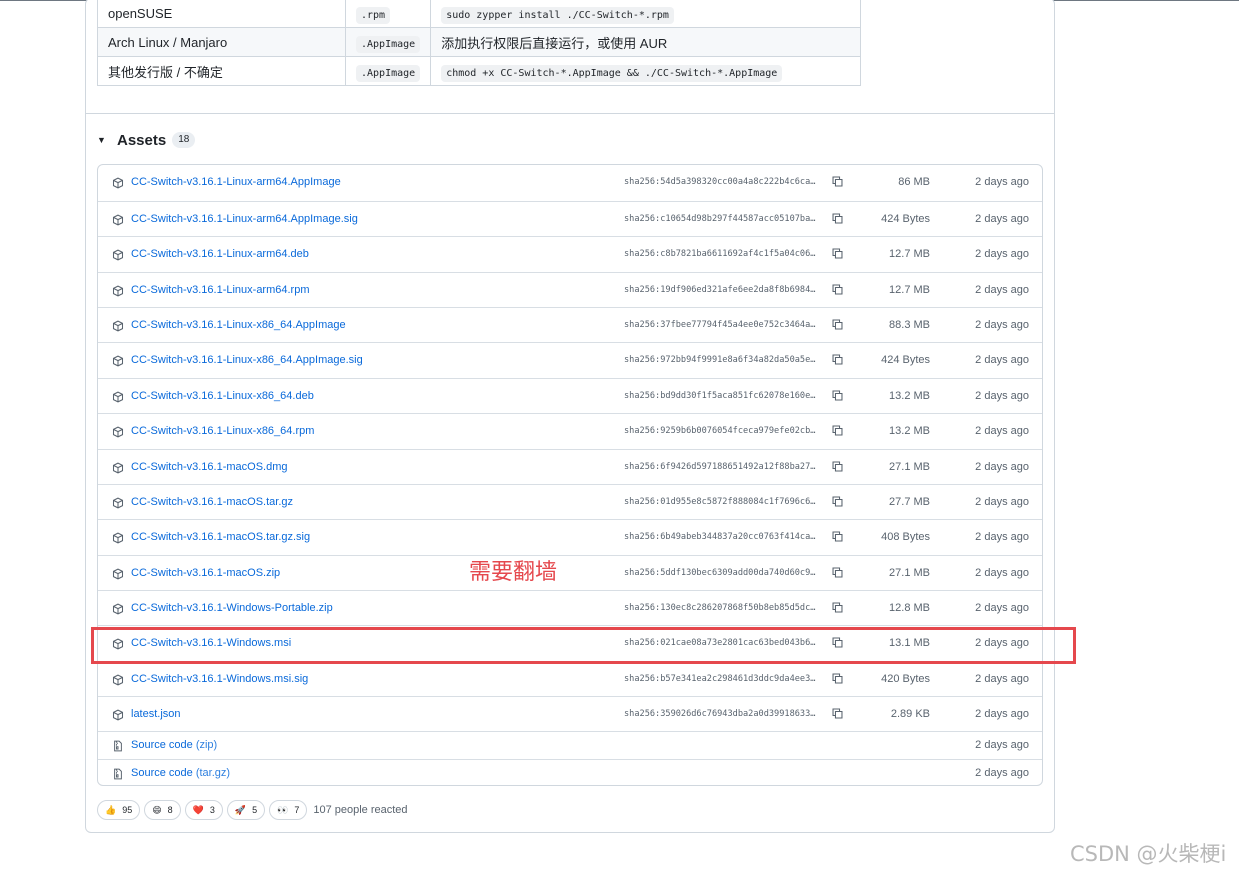 Image resolution: width=1239 pixels, height=871 pixels. What do you see at coordinates (222, 396) in the screenshot?
I see `asset-link: CC-Switch-v3.16.1-Linux-x86_64.deb` at bounding box center [222, 396].